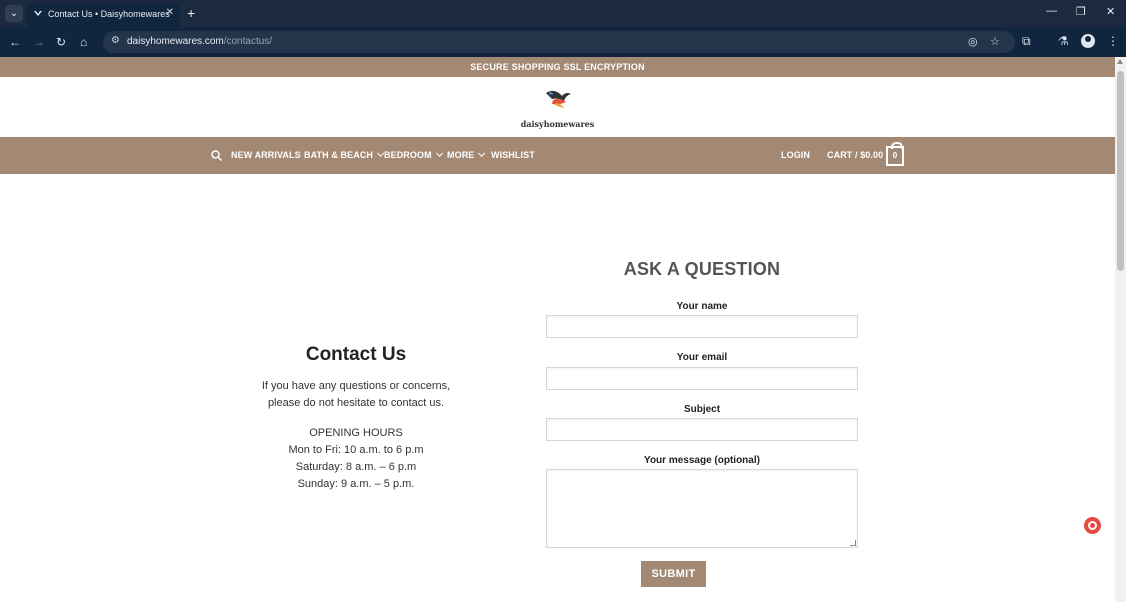 The image size is (1126, 602). I want to click on subject-label: Subject, so click(702, 409).